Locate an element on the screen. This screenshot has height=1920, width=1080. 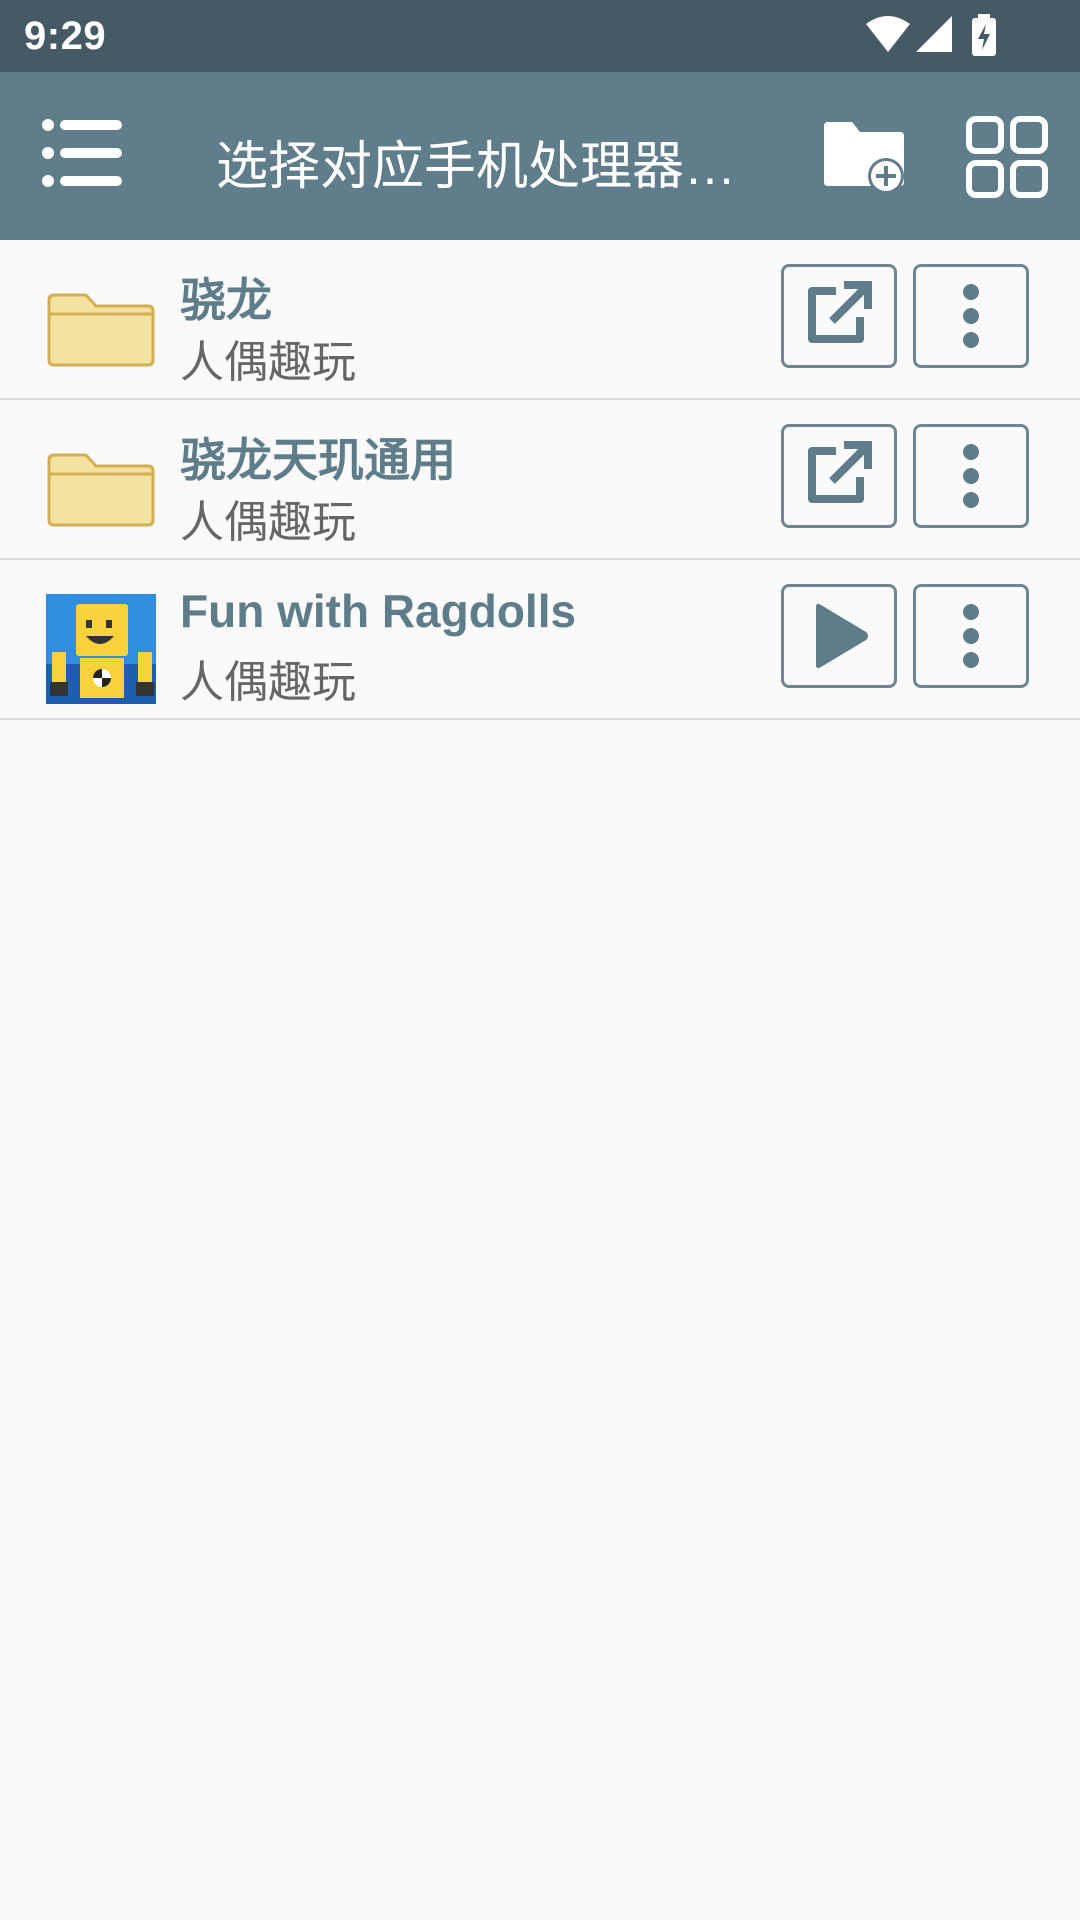
wifi-icon is located at coordinates (888, 34).